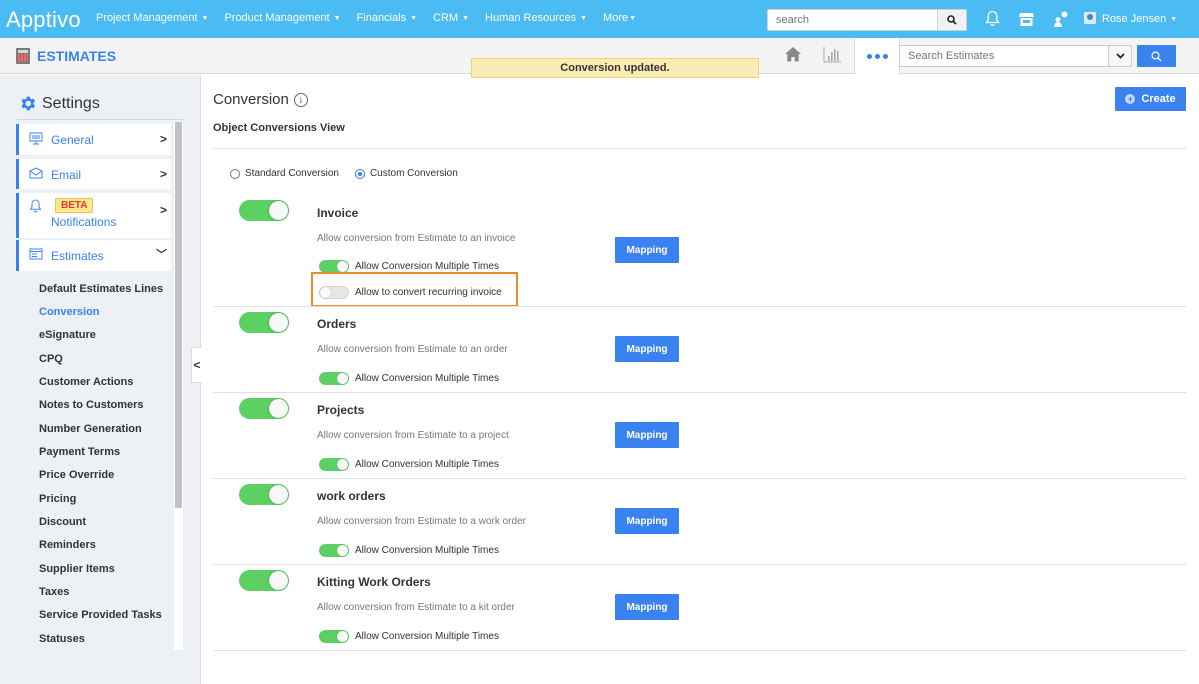 This screenshot has height=684, width=1199. What do you see at coordinates (536, 18) in the screenshot?
I see `menu-human-resources: Human Resources ▼` at bounding box center [536, 18].